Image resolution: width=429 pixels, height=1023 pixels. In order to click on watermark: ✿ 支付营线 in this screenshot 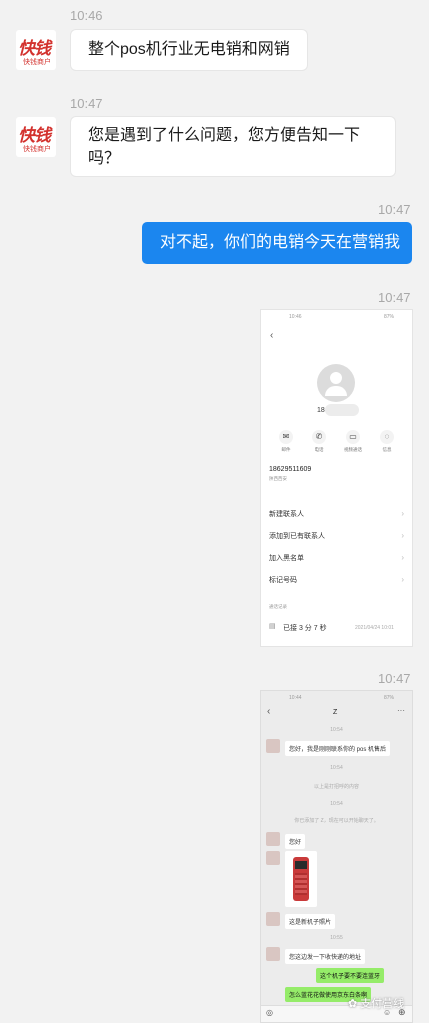, I will do `click(376, 1004)`.